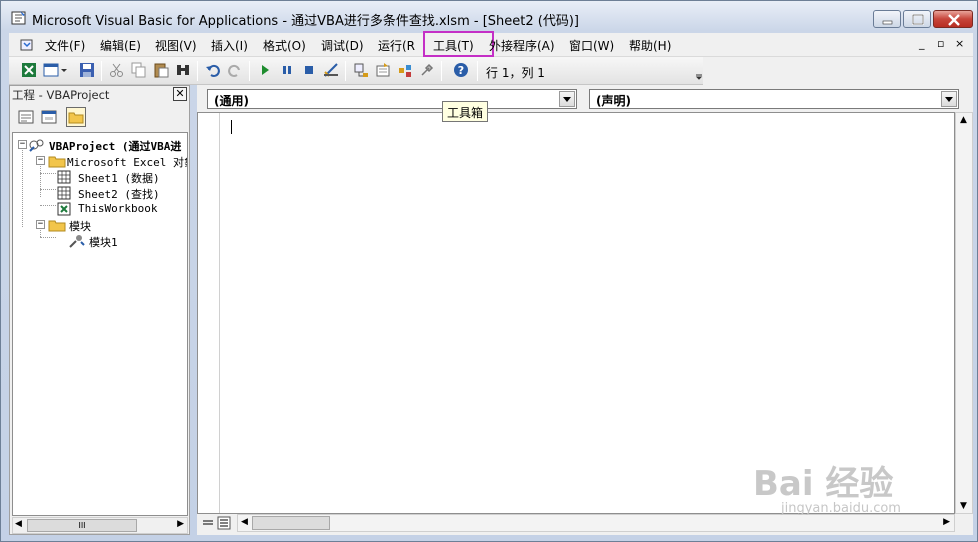 The image size is (978, 542). Describe the element at coordinates (127, 162) in the screenshot. I see `tree-label: Microsoft Excel 对象` at that location.